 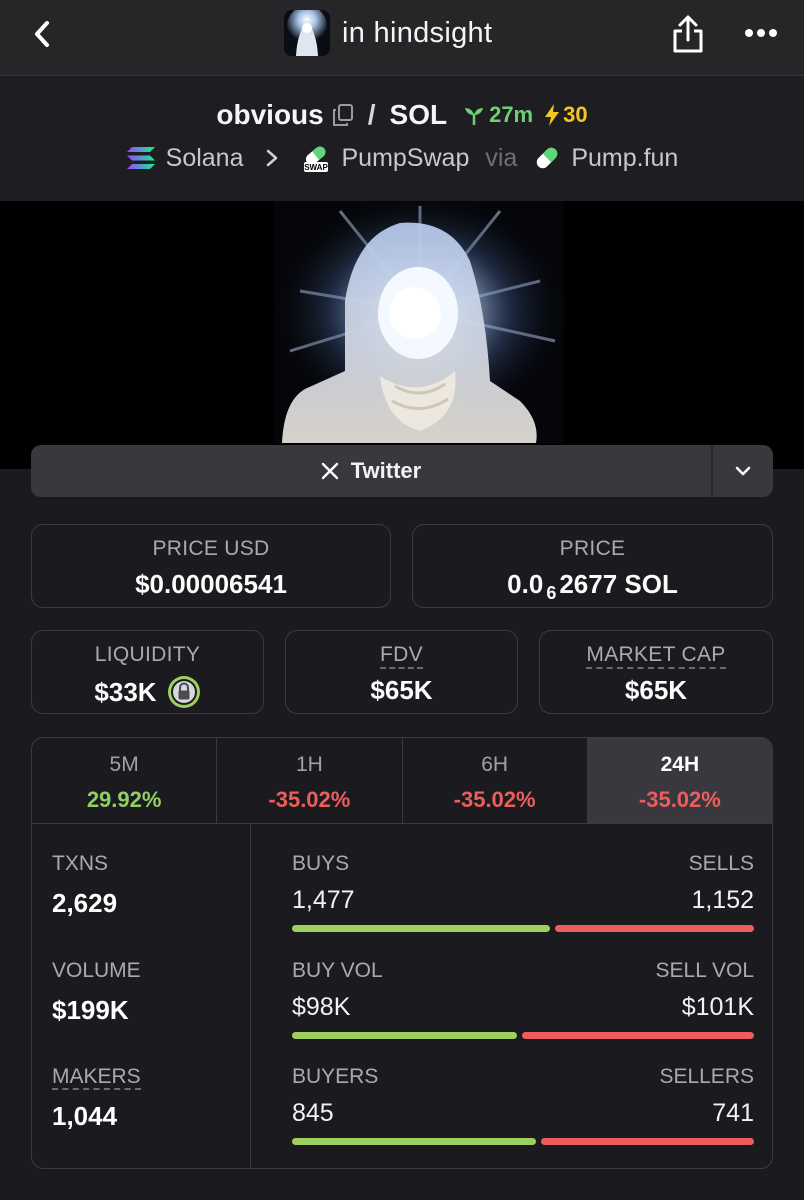 I want to click on sprout-icon, so click(x=474, y=116).